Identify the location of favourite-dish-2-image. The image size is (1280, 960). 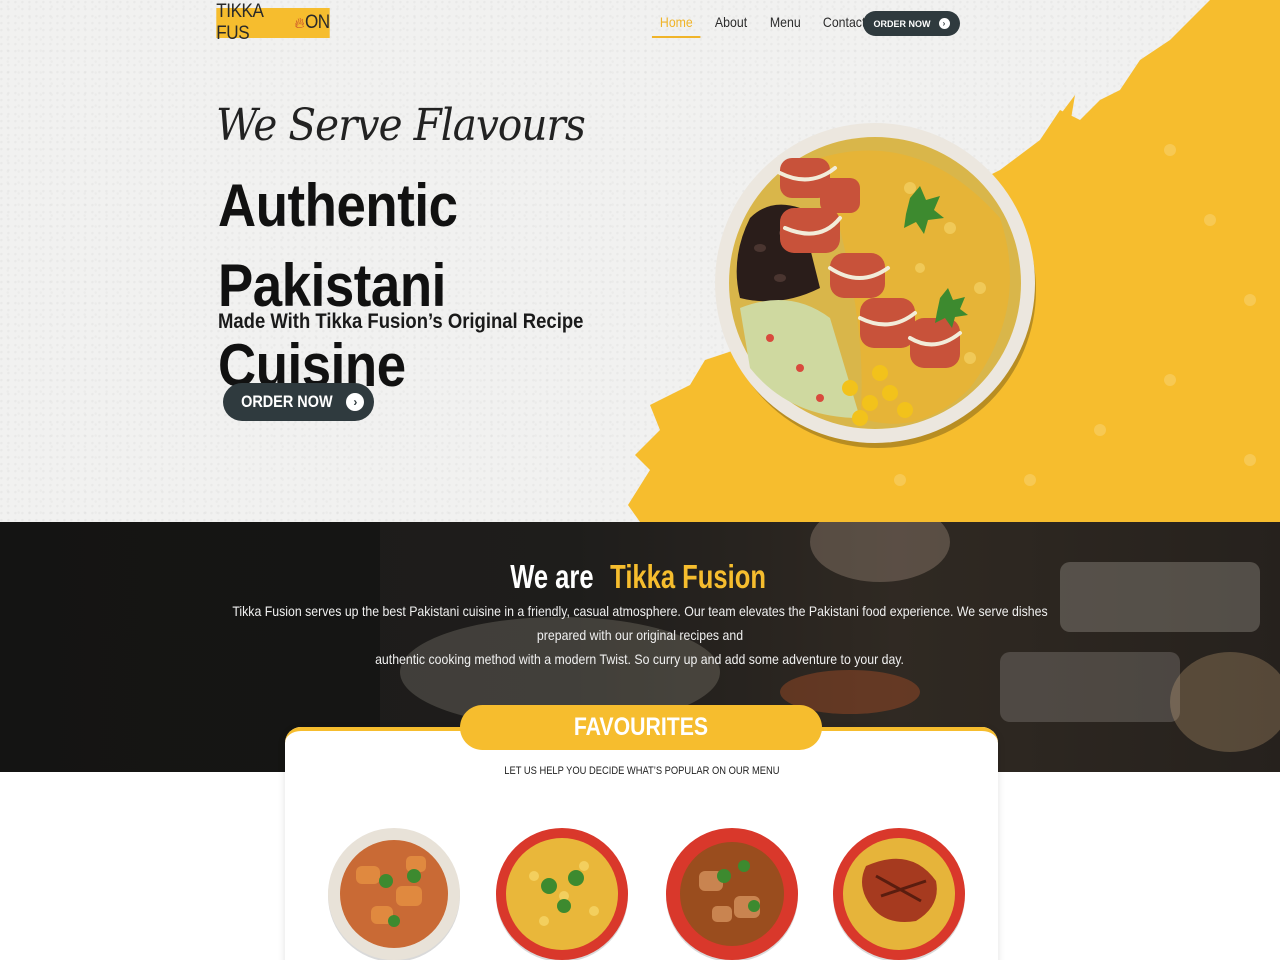
(562, 893).